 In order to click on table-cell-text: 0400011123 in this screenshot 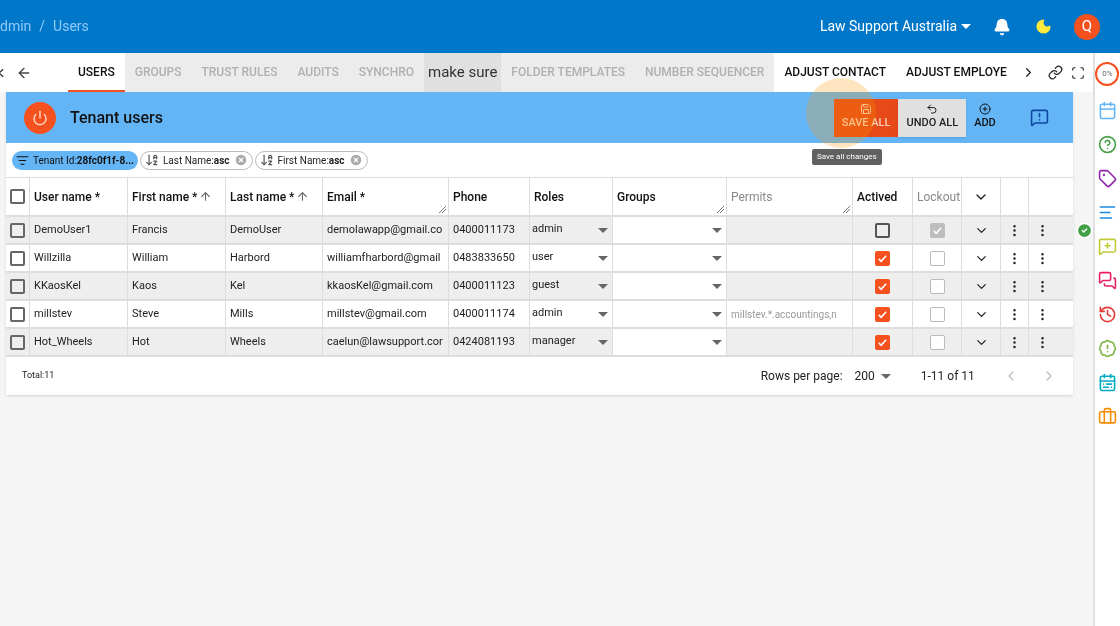, I will do `click(484, 285)`.